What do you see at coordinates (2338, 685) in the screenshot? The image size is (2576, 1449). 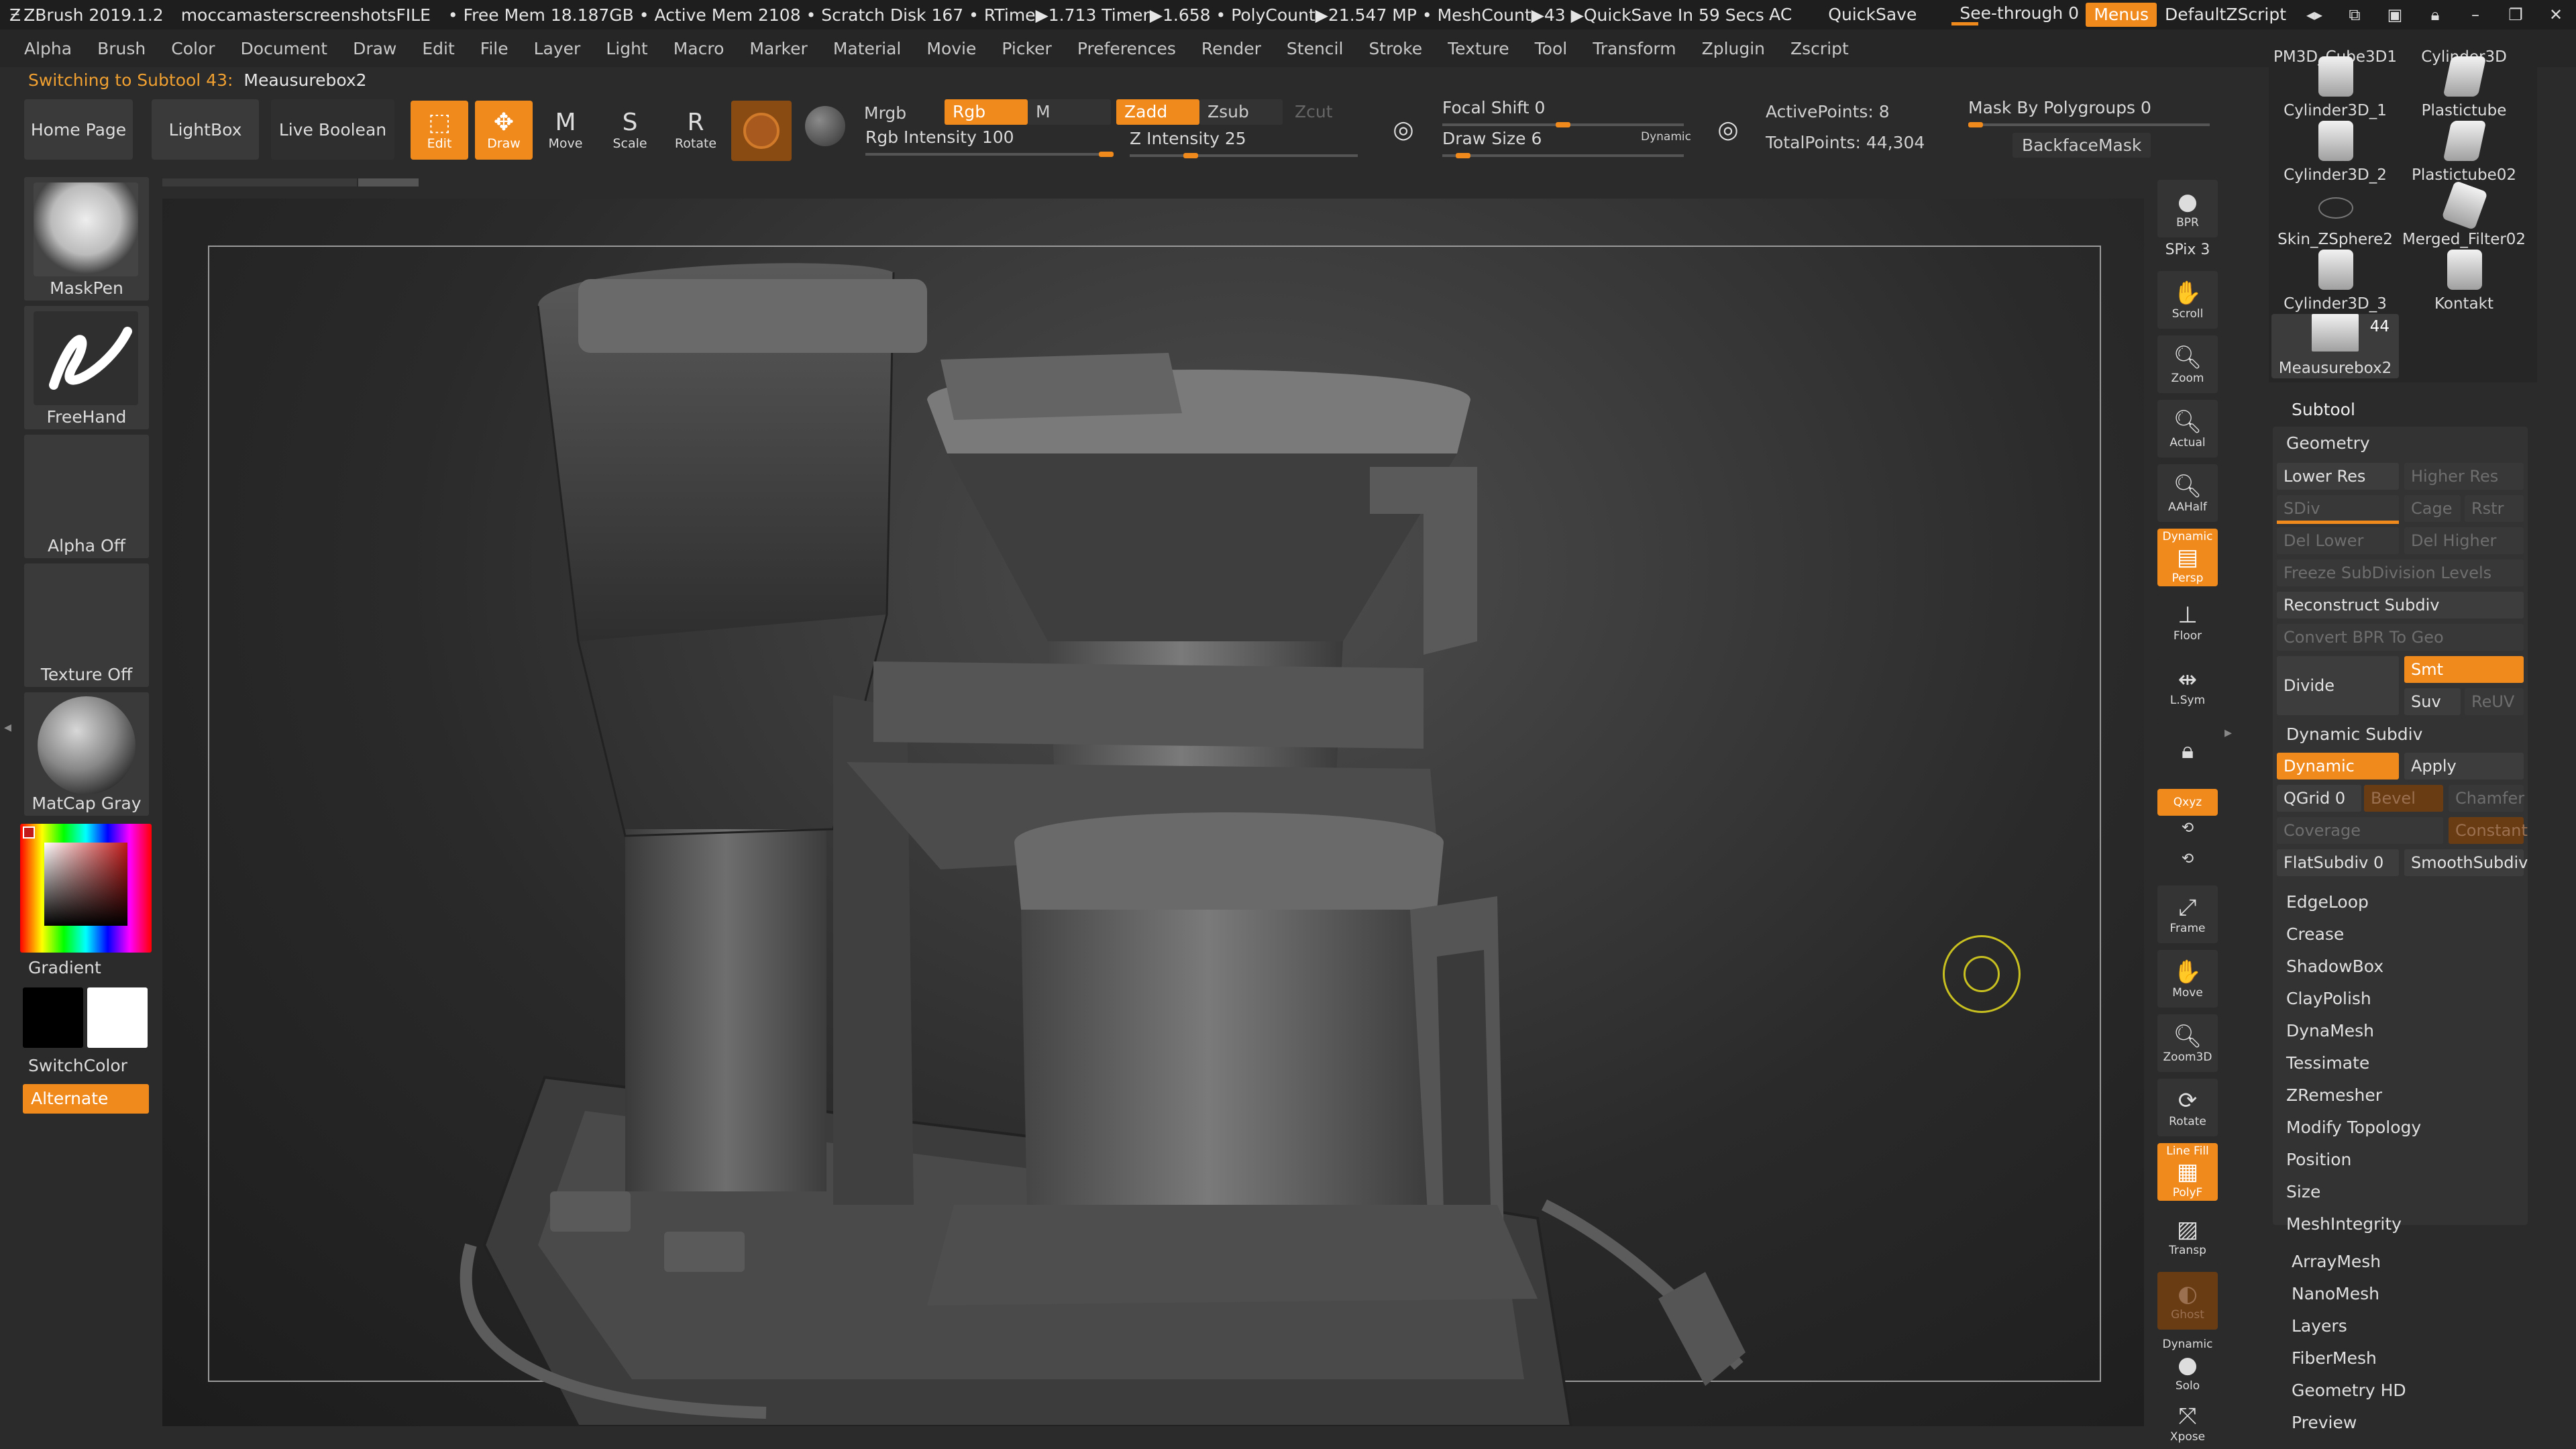 I see `divide-button: Divide` at bounding box center [2338, 685].